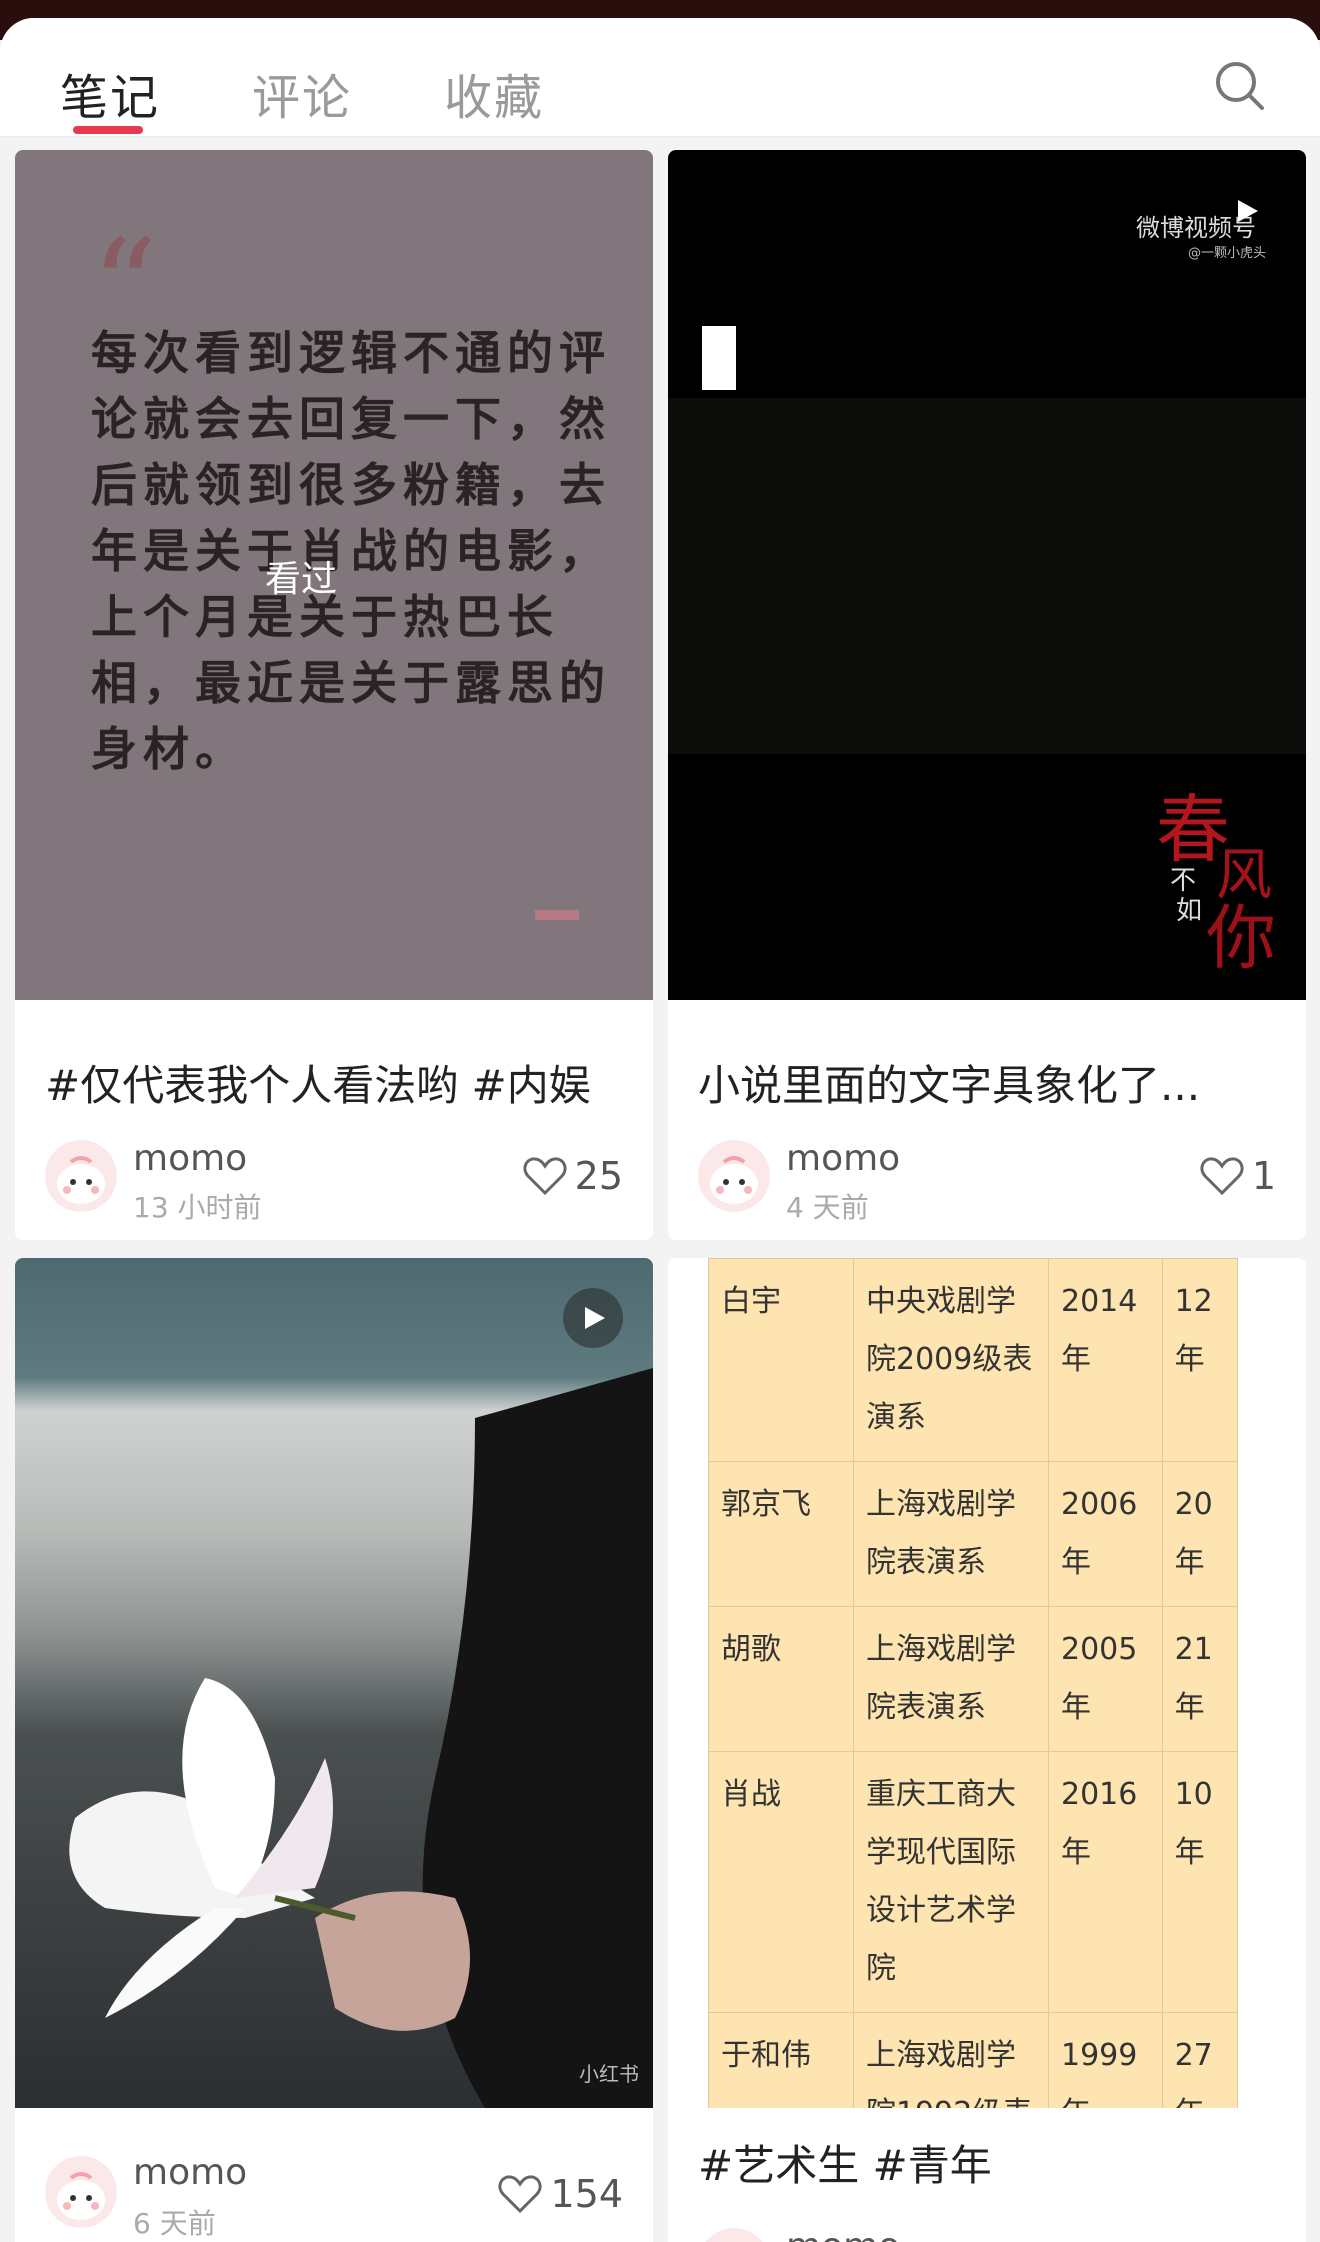 This screenshot has height=2242, width=1320. Describe the element at coordinates (361, 1738) in the screenshot. I see `flower-hand-illustration` at that location.